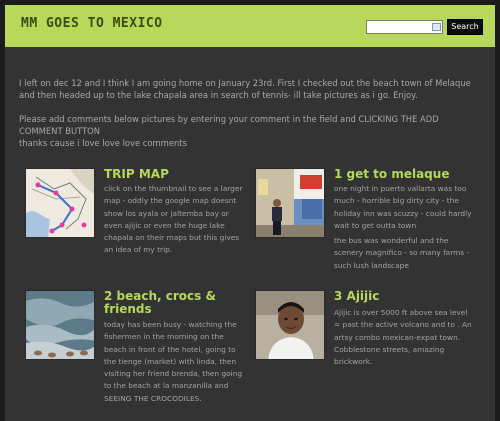  I want to click on melaque-photo, so click(290, 203).